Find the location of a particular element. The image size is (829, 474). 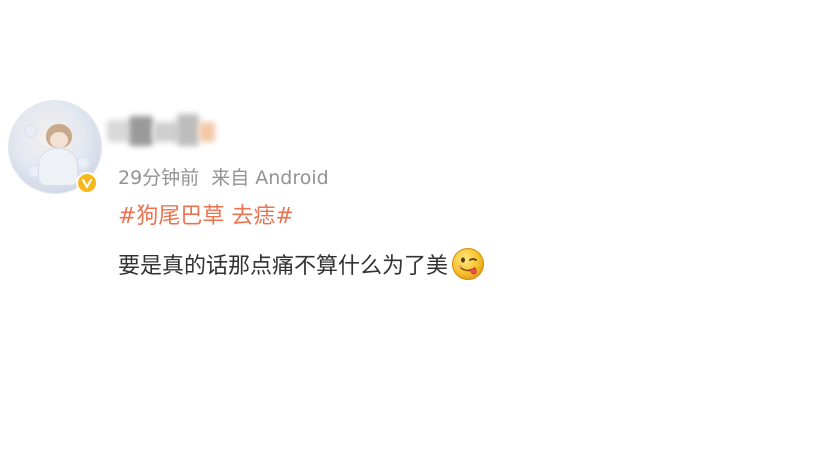

post-content: 要是真的话那点痛不算什么为了美 is located at coordinates (301, 264).